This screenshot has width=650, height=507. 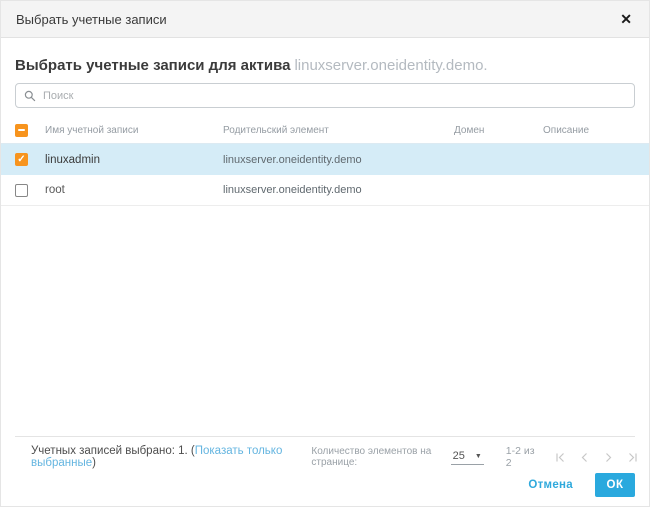 What do you see at coordinates (338, 130) in the screenshot?
I see `column-header-parent: Родительский элемент` at bounding box center [338, 130].